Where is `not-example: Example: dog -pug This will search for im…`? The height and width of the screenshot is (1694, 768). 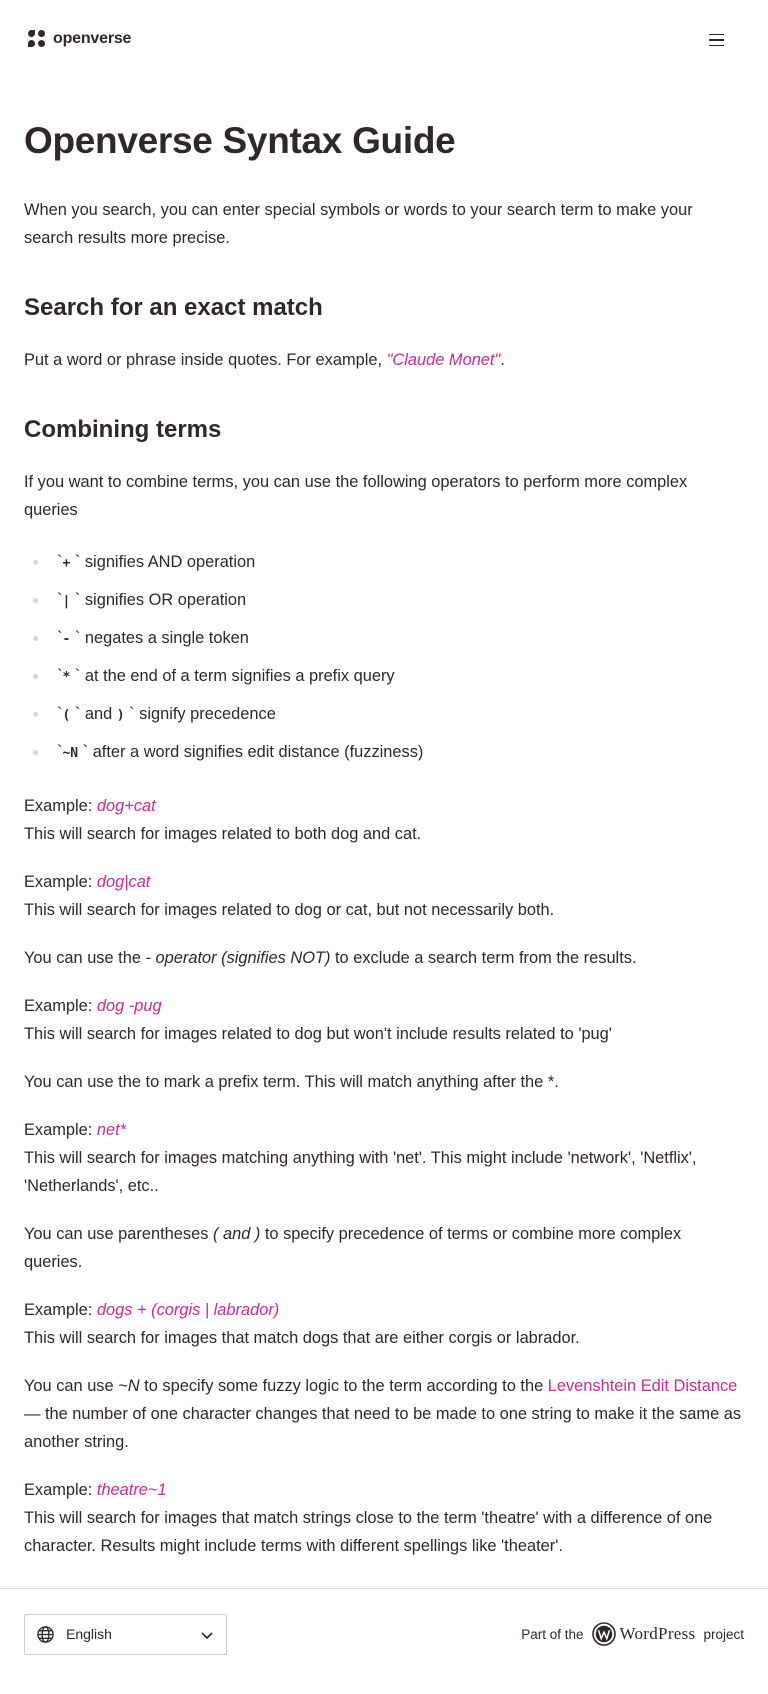 not-example: Example: dog -pug This will search for im… is located at coordinates (318, 1020).